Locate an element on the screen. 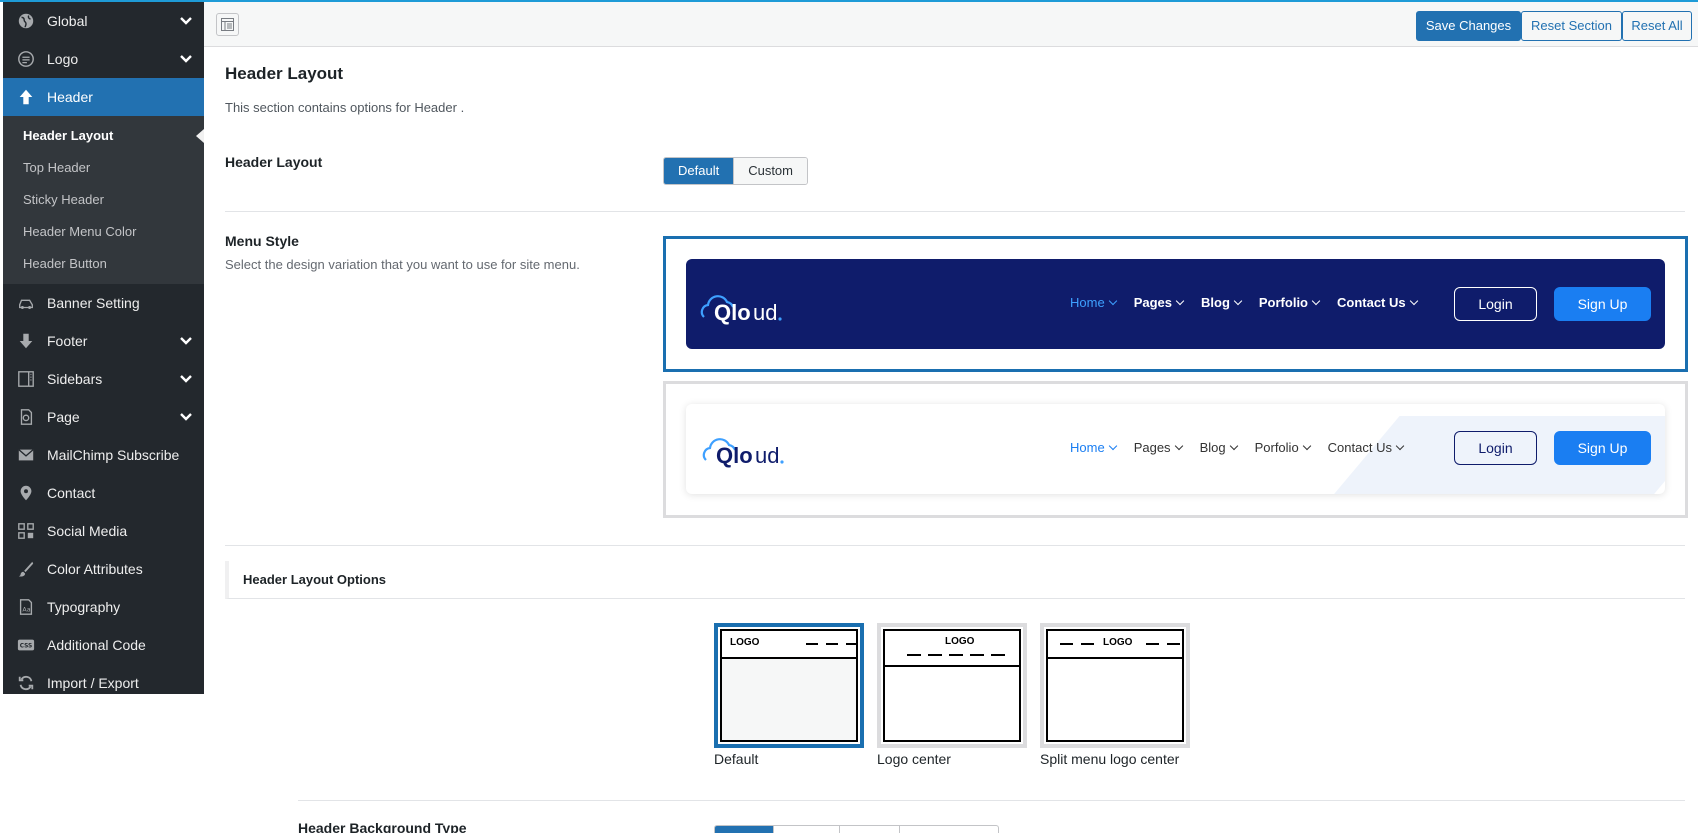  sidebar-item-import-export: Import / Export is located at coordinates (103, 683).